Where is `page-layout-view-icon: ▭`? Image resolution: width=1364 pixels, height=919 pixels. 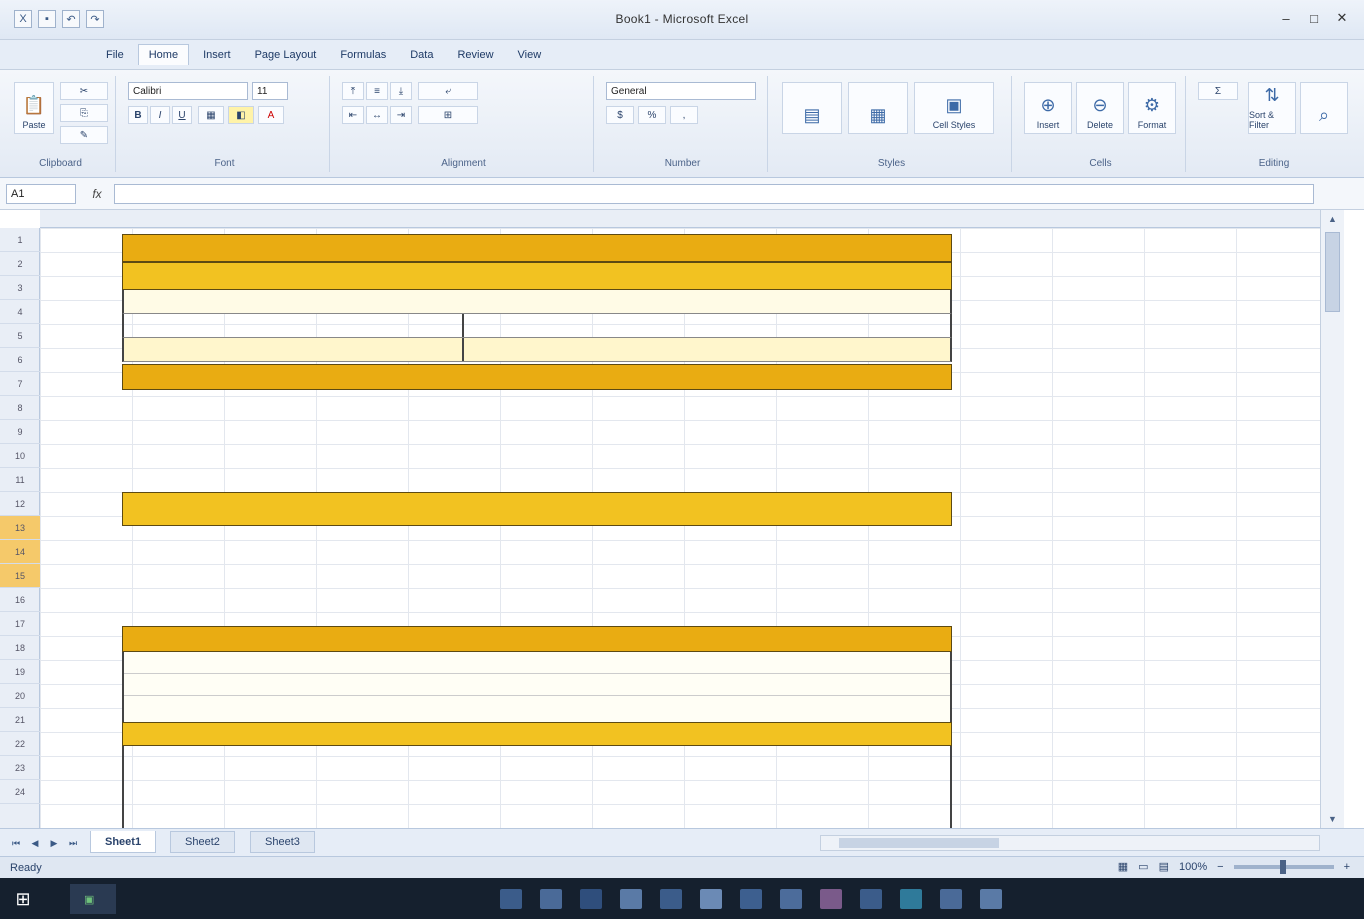 page-layout-view-icon: ▭ is located at coordinates (1143, 866).